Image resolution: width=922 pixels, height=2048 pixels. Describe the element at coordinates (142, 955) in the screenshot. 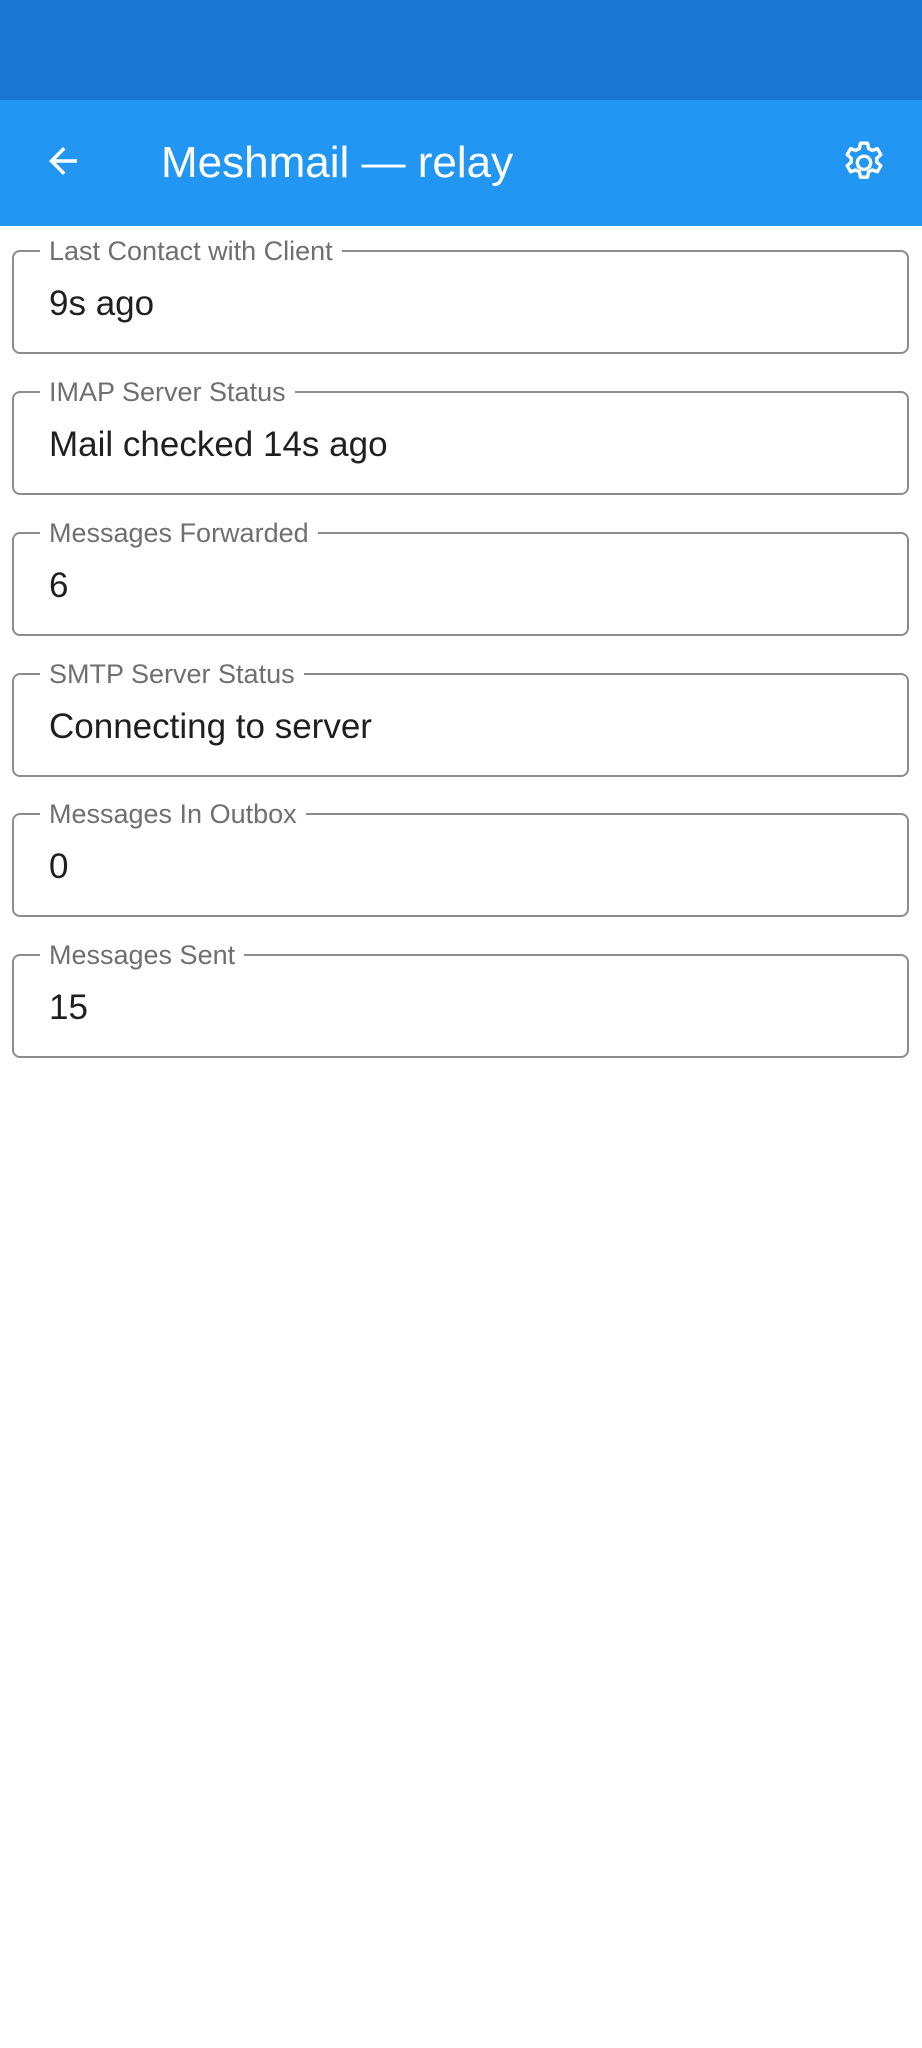

I see `messages-sent-label: Messages Sent` at that location.